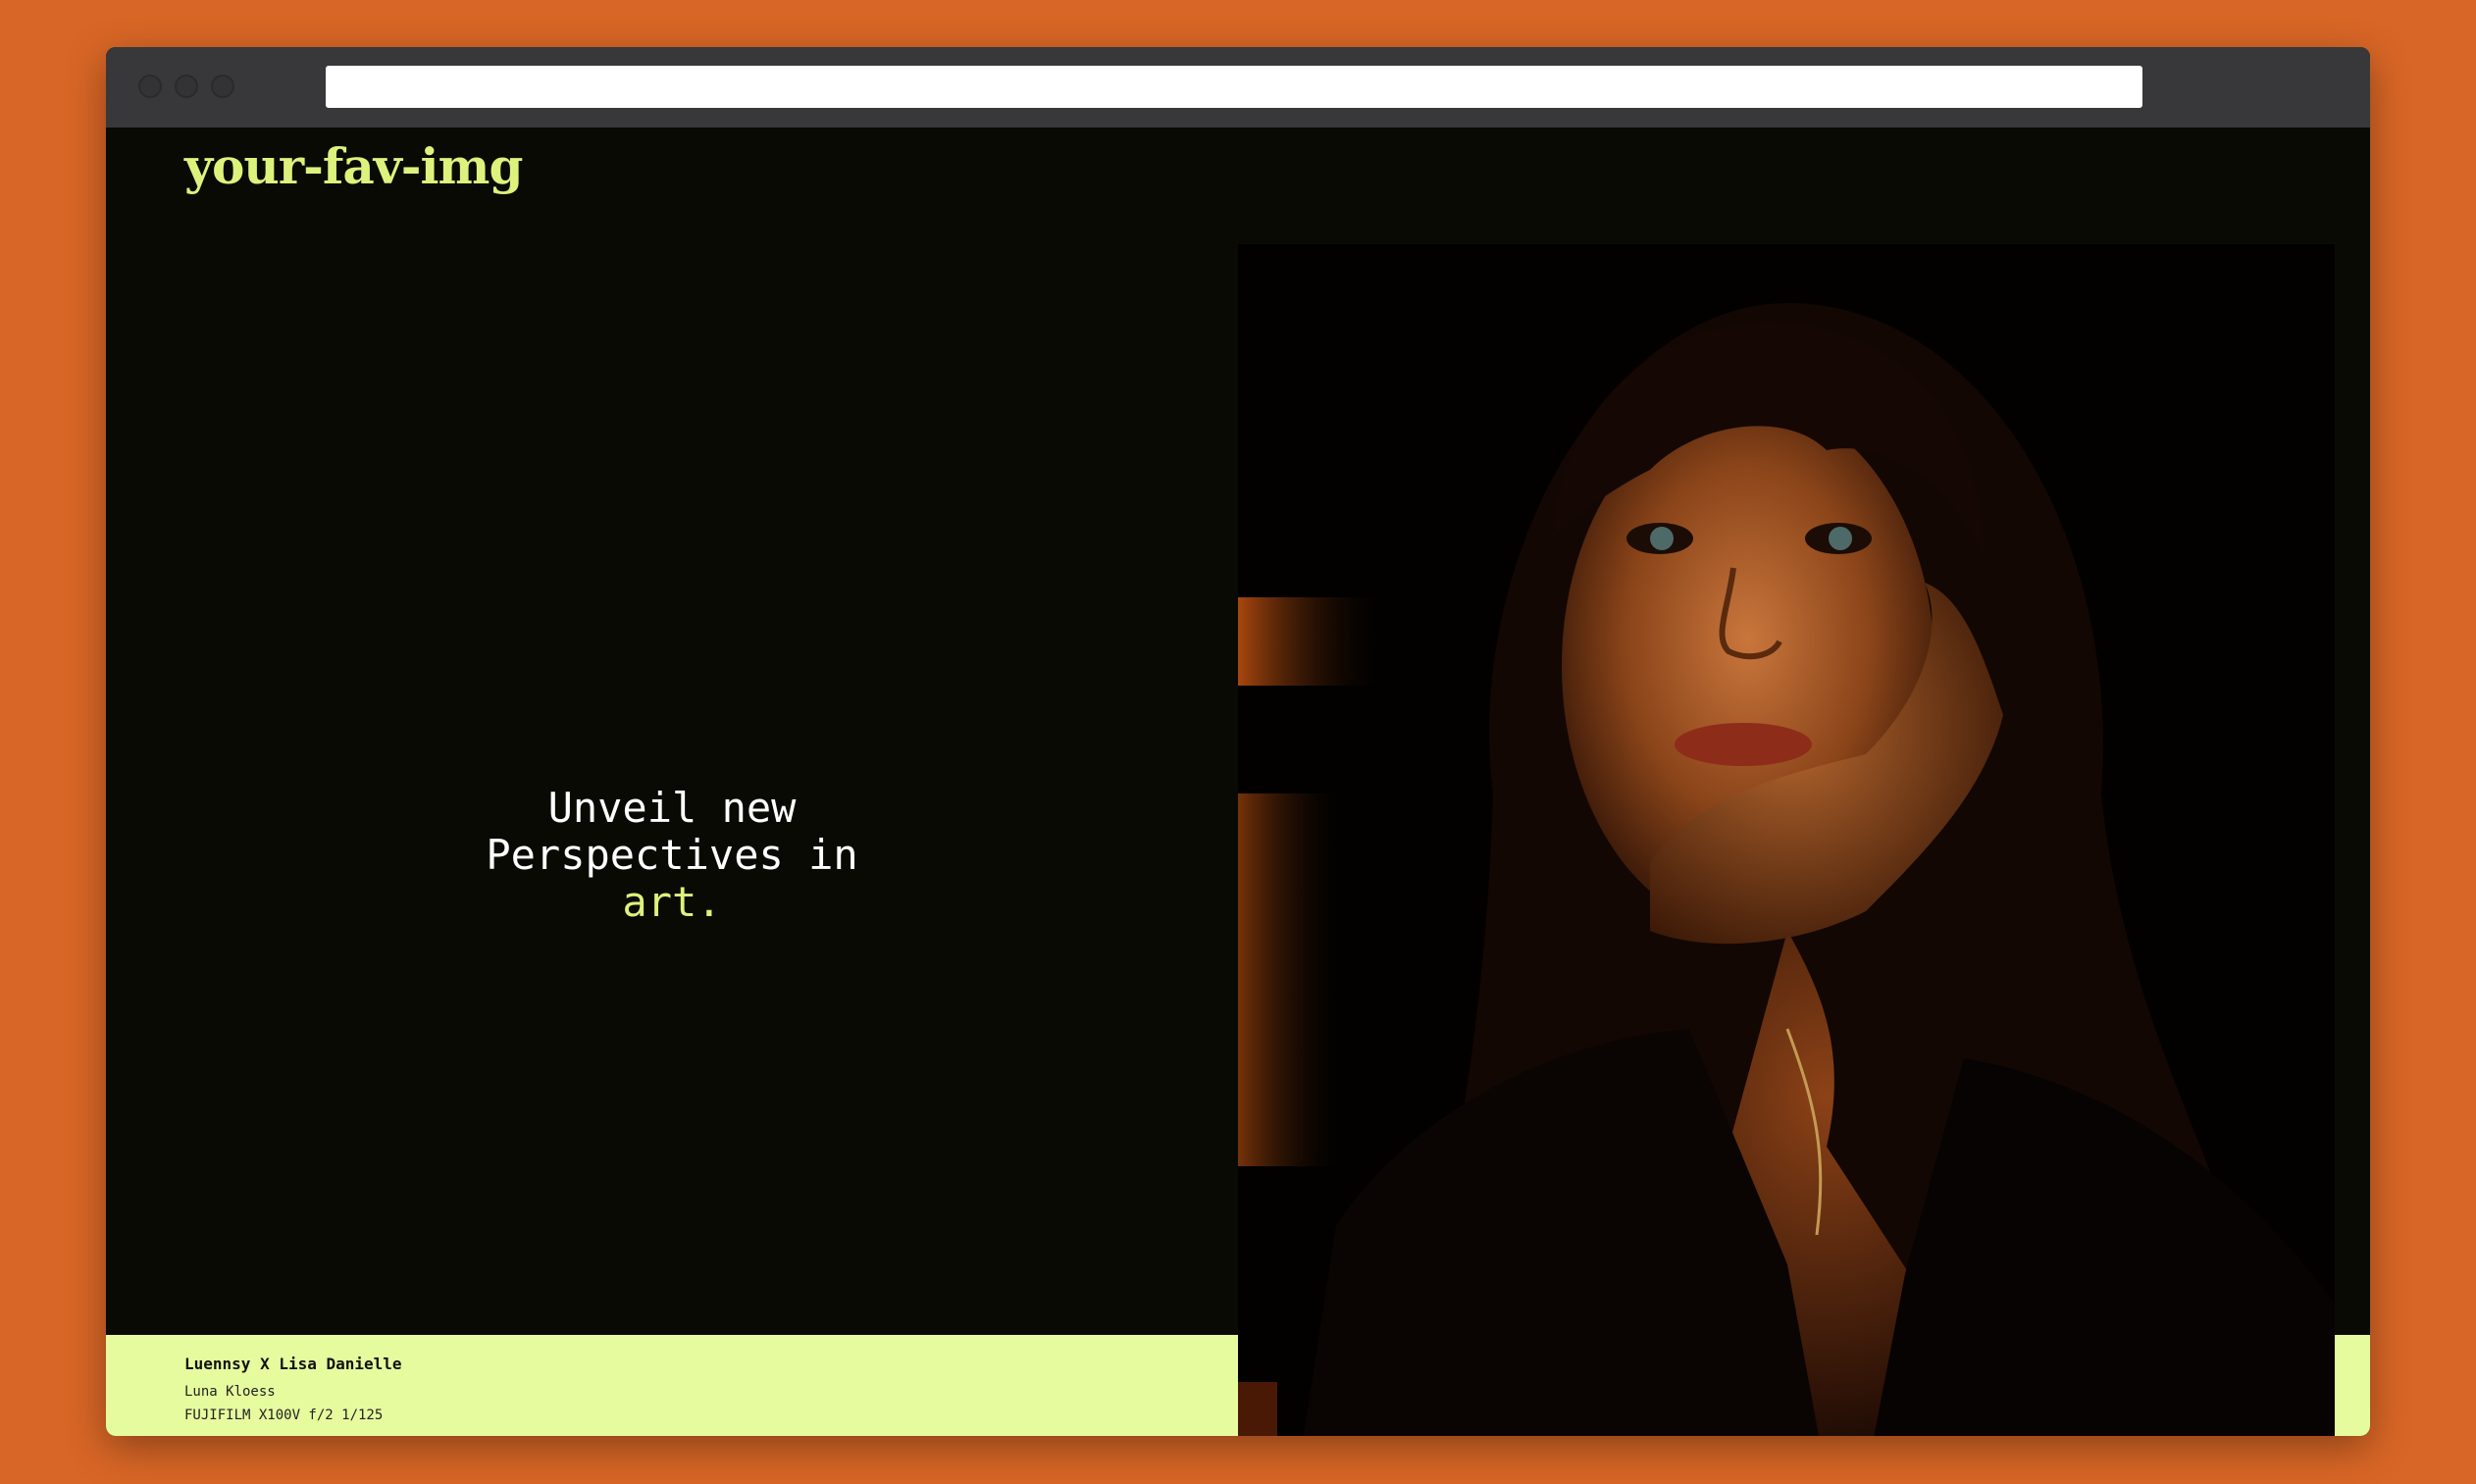 The image size is (2476, 1484). Describe the element at coordinates (353, 166) in the screenshot. I see `site-logo: your-fav-img` at that location.